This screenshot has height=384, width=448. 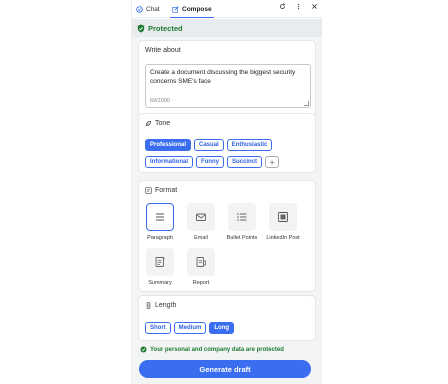 I want to click on tone-row-2: Informational Funny Succinct +, so click(x=212, y=162).